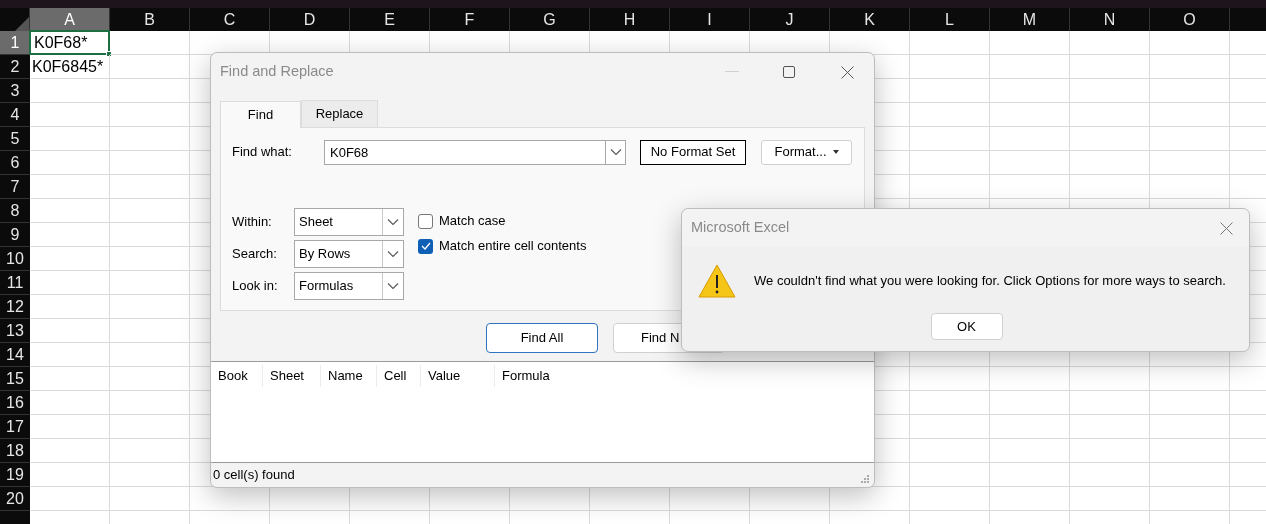 The width and height of the screenshot is (1266, 524). Describe the element at coordinates (15, 67) in the screenshot. I see `row-header: 2` at that location.